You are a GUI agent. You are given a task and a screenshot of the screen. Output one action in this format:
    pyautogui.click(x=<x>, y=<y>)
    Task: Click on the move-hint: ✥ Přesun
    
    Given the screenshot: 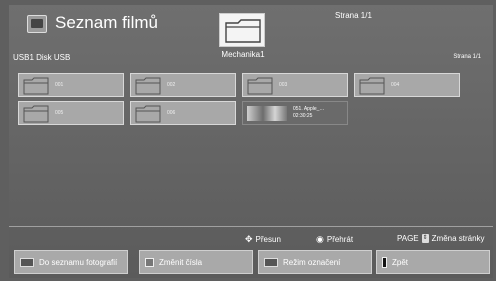 What is the action you would take?
    pyautogui.click(x=263, y=239)
    